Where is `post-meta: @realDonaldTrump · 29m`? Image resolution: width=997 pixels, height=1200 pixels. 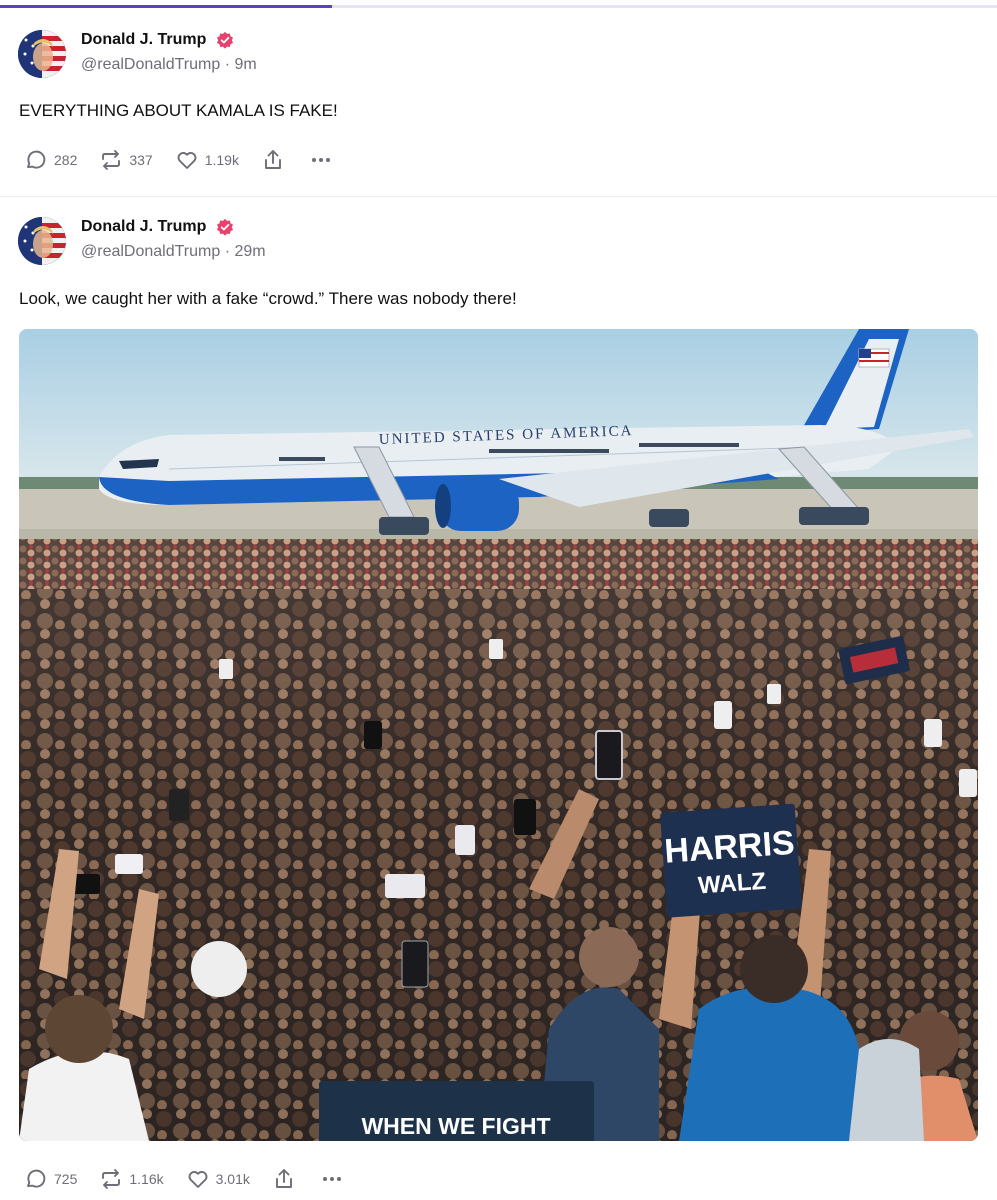 post-meta: @realDonaldTrump · 29m is located at coordinates (173, 252).